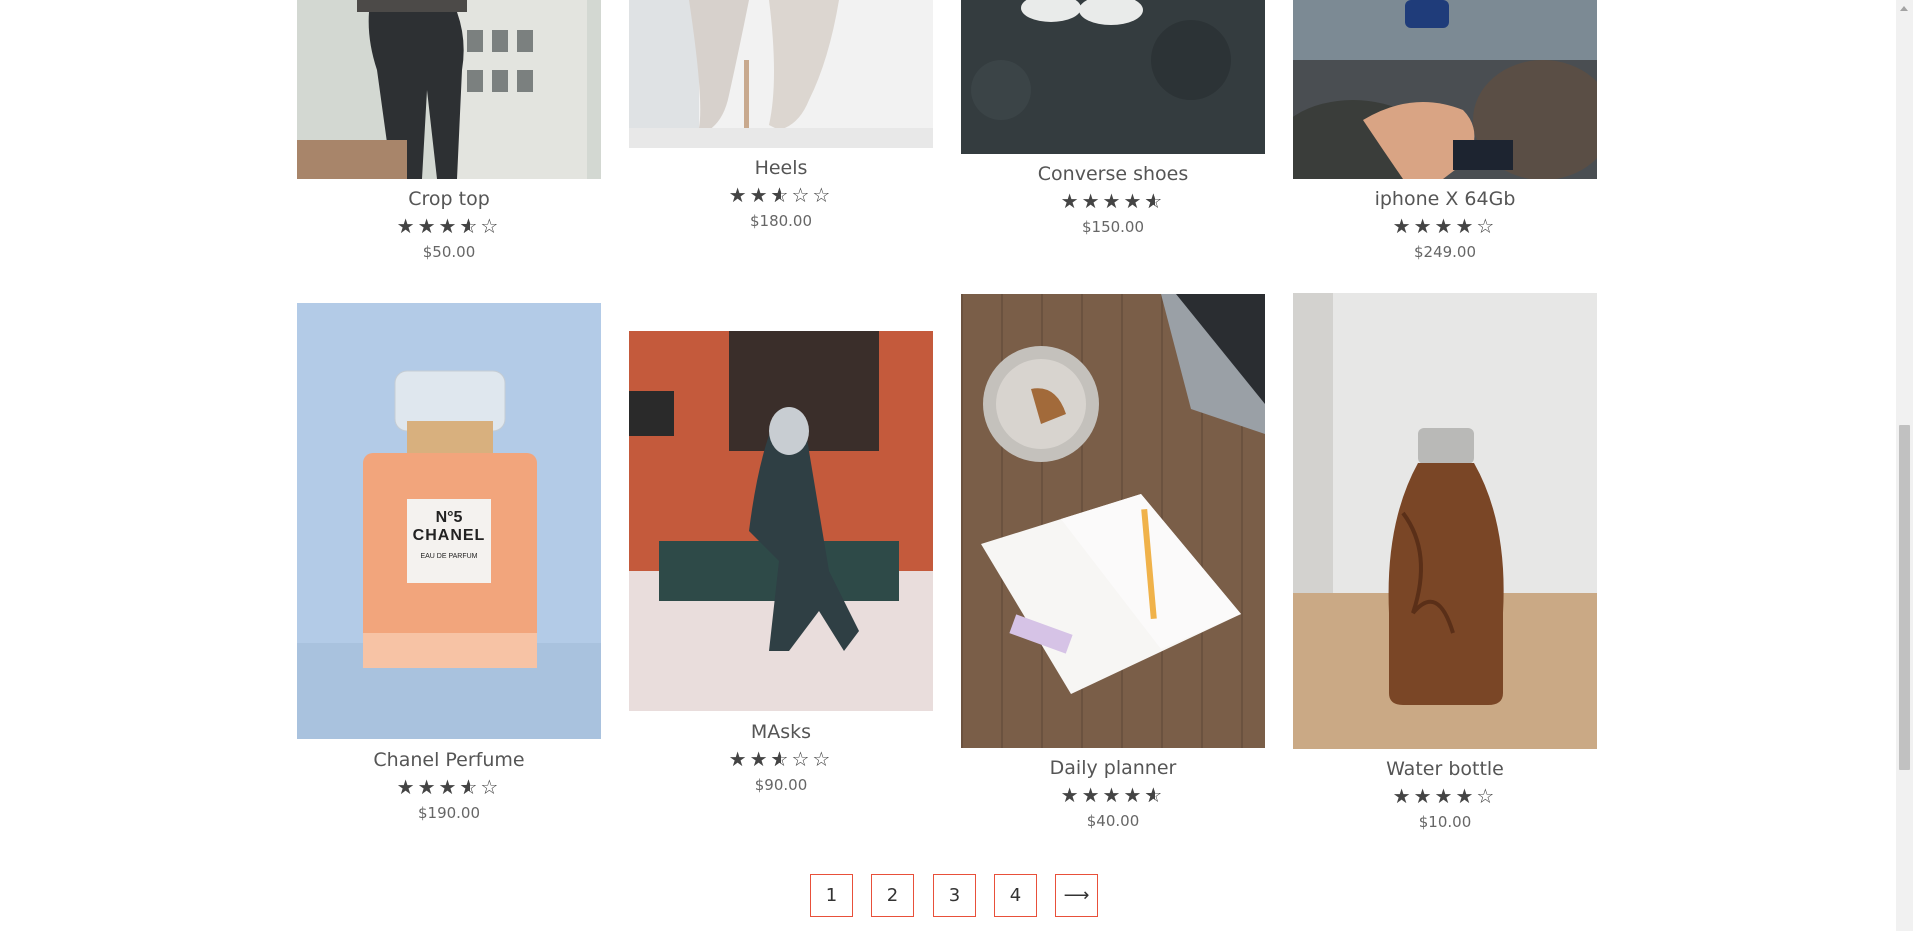  Describe the element at coordinates (1904, 8) in the screenshot. I see `scroll-up-arrow-icon` at that location.